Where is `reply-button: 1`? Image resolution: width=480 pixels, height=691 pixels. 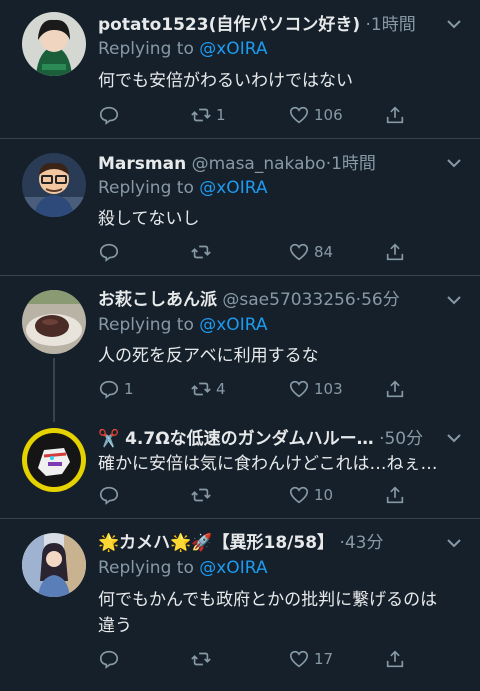 reply-button: 1 is located at coordinates (116, 389).